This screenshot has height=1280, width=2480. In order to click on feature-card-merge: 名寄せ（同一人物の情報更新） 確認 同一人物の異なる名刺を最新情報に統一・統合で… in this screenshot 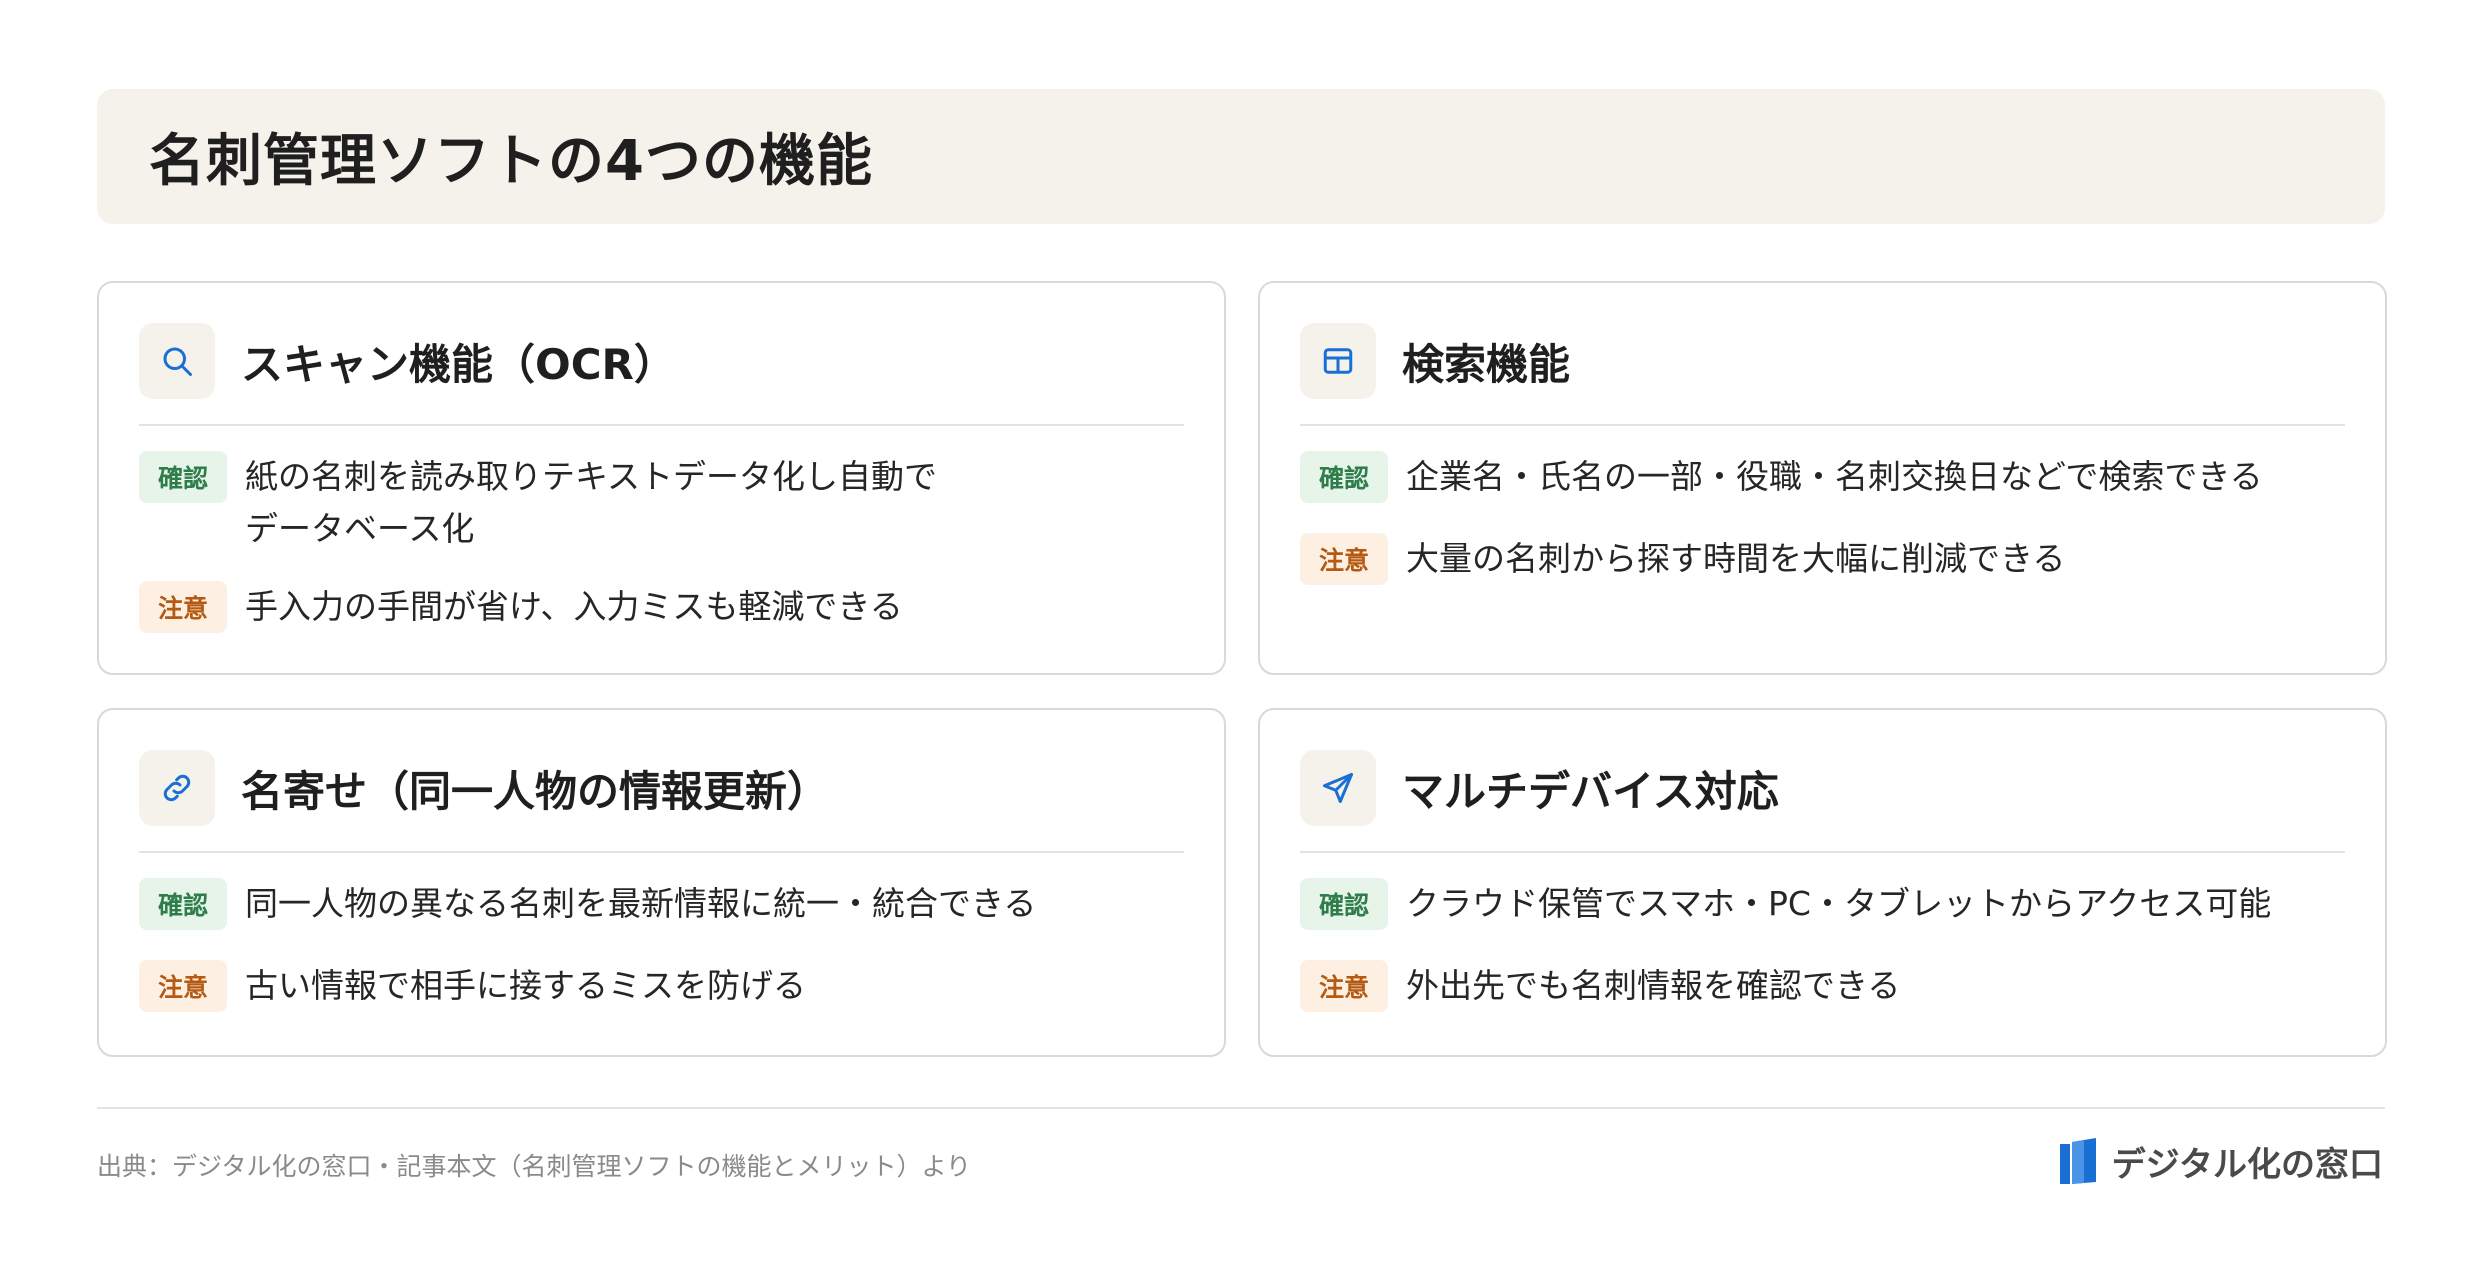, I will do `click(661, 882)`.